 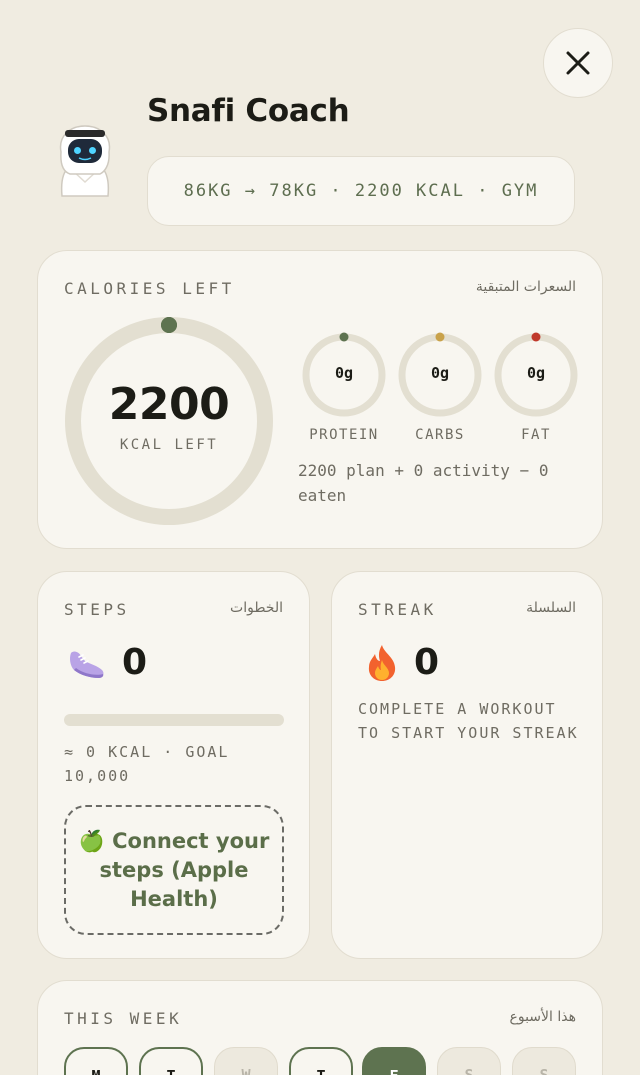 What do you see at coordinates (248, 111) in the screenshot?
I see `page-title: Snafi Coach` at bounding box center [248, 111].